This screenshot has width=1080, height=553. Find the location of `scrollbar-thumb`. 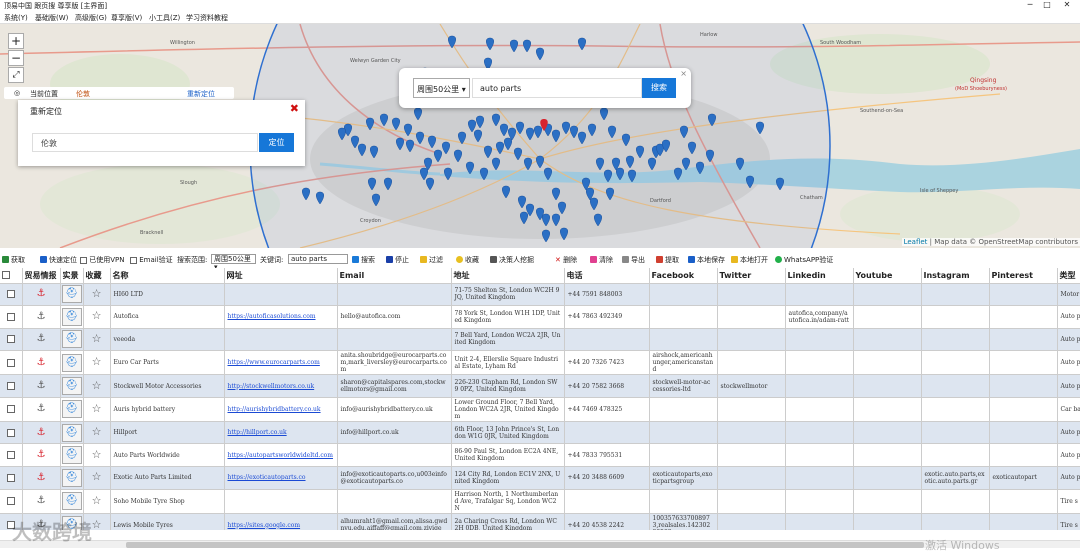

scrollbar-thumb is located at coordinates (525, 545).